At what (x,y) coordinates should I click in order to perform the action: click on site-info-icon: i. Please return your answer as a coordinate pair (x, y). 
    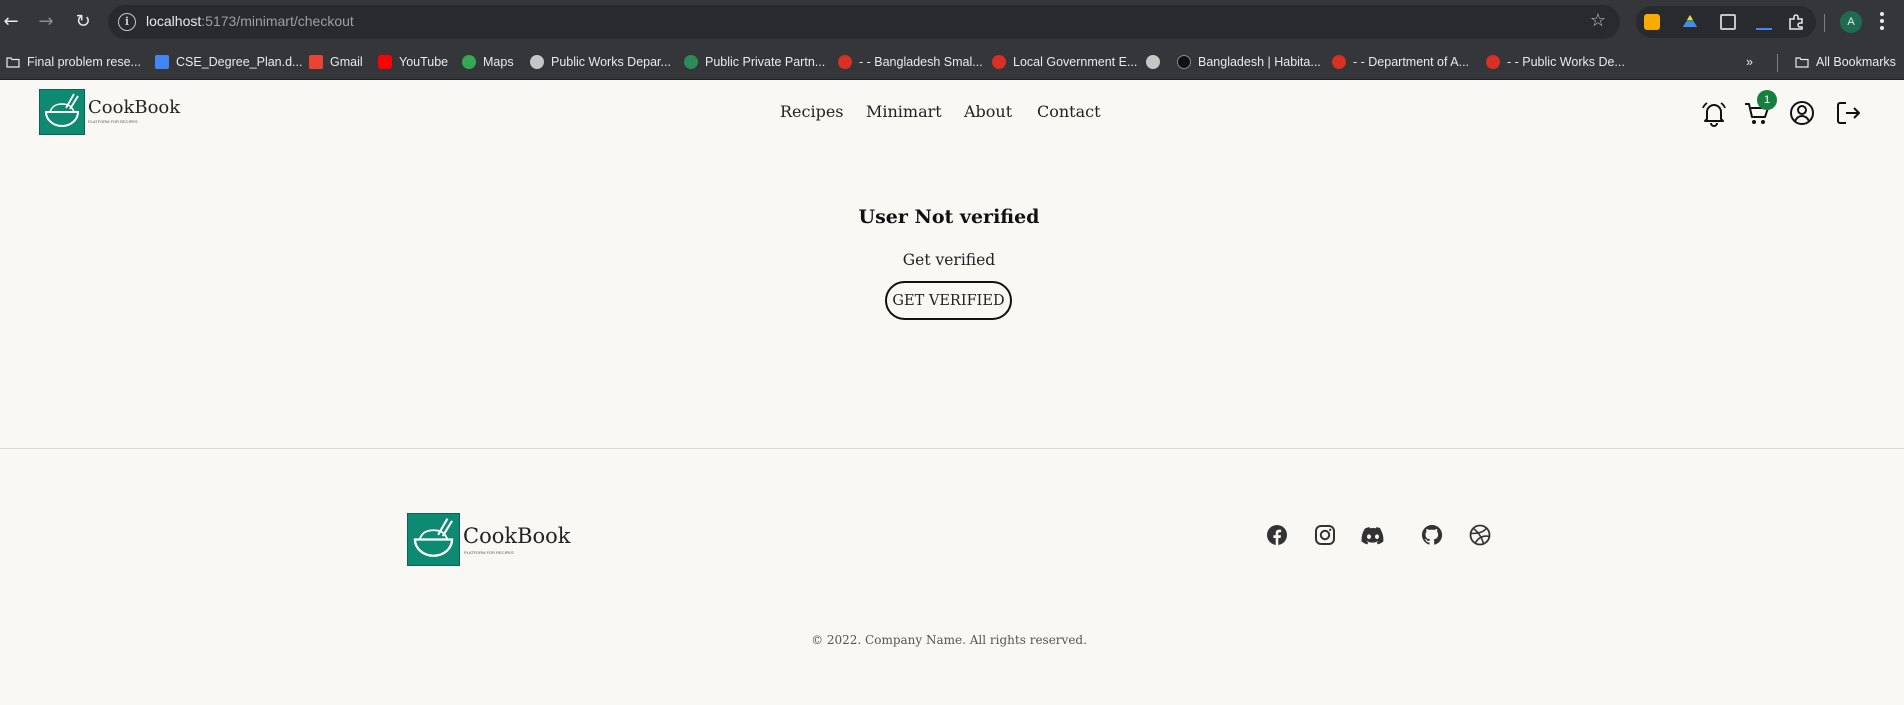
    Looking at the image, I should click on (127, 22).